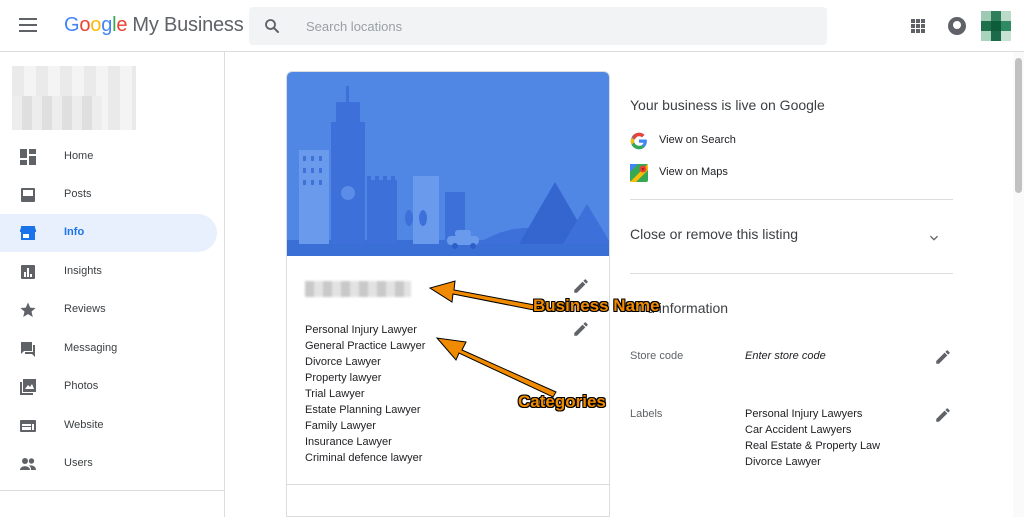 The image size is (1024, 517). Describe the element at coordinates (108, 195) in the screenshot. I see `sidebar-item-posts: Posts` at that location.